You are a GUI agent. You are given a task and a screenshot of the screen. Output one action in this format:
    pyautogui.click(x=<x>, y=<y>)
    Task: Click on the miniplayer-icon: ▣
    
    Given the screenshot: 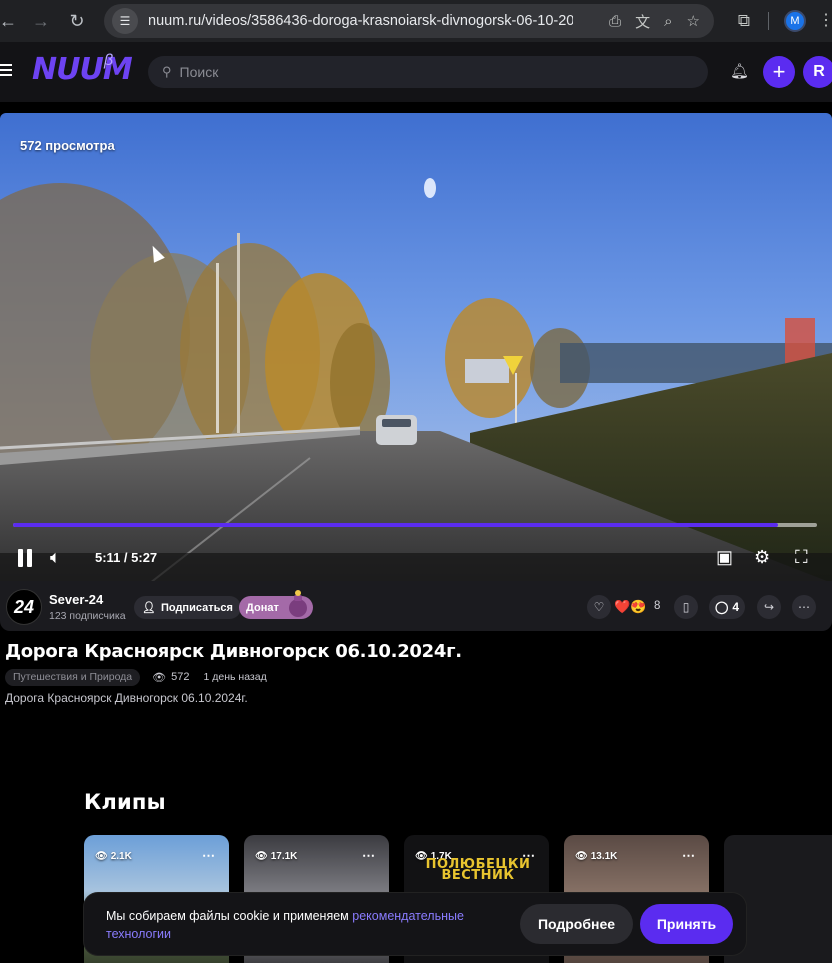 What is the action you would take?
    pyautogui.click(x=724, y=557)
    